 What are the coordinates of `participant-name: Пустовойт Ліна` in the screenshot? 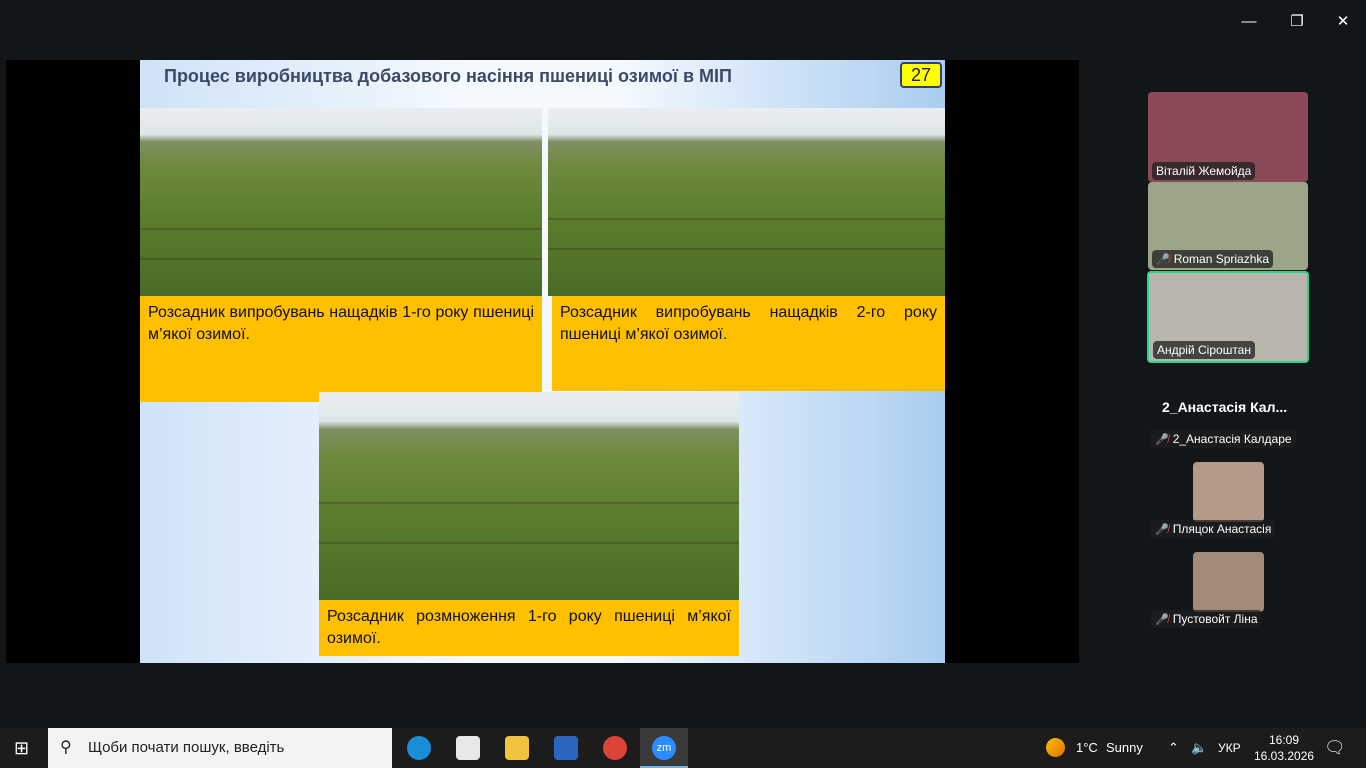 It's located at (1215, 619).